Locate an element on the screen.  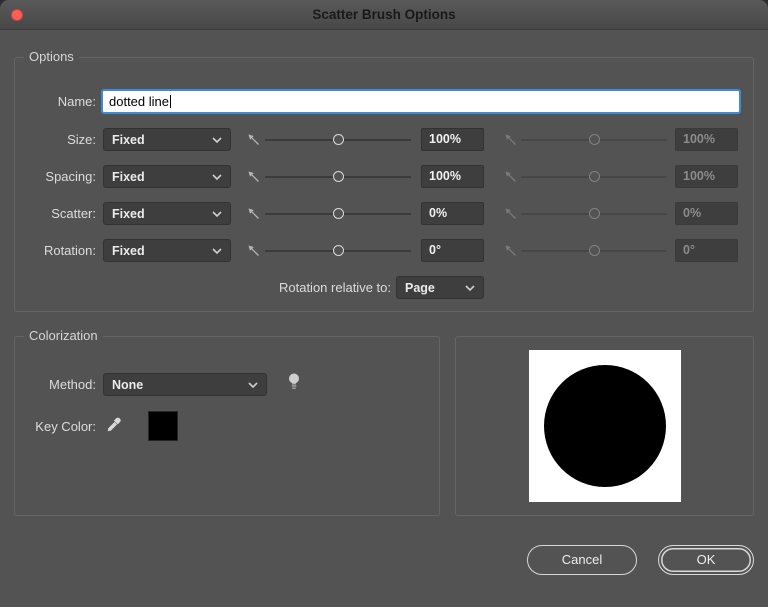
size-variation-input: 100% is located at coordinates (706, 139).